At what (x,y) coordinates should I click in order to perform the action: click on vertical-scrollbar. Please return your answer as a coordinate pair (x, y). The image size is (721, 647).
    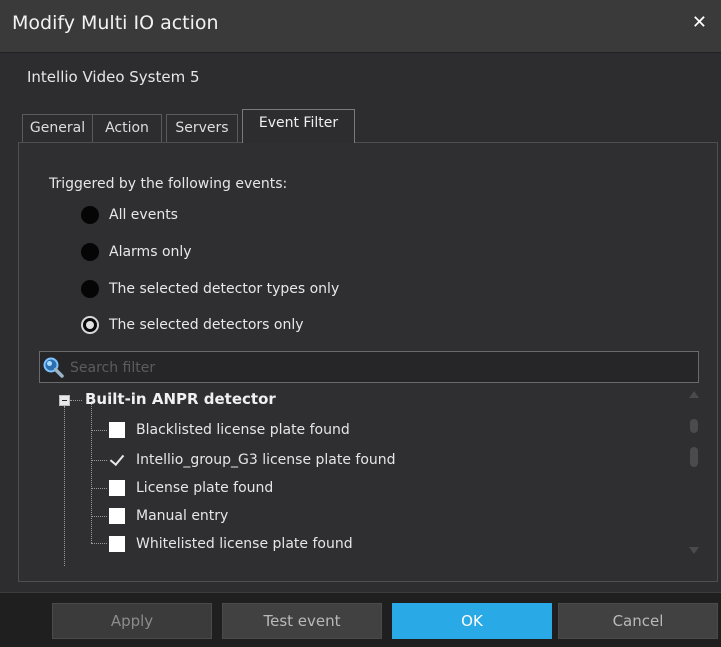
    Looking at the image, I should click on (694, 476).